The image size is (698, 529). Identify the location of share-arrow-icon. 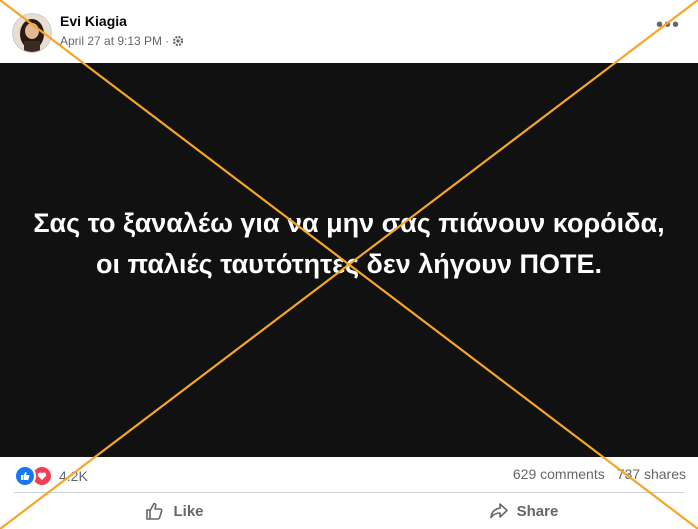
(498, 511).